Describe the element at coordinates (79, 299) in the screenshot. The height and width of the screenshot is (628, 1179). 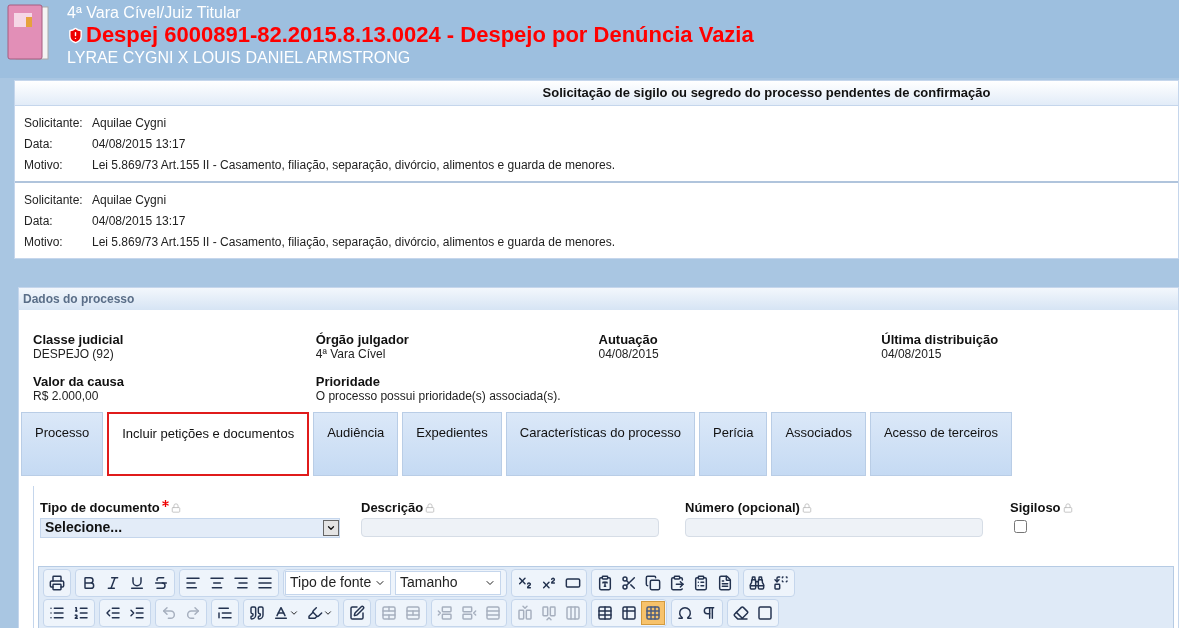
I see `process-panel-title: Dados do processo` at that location.